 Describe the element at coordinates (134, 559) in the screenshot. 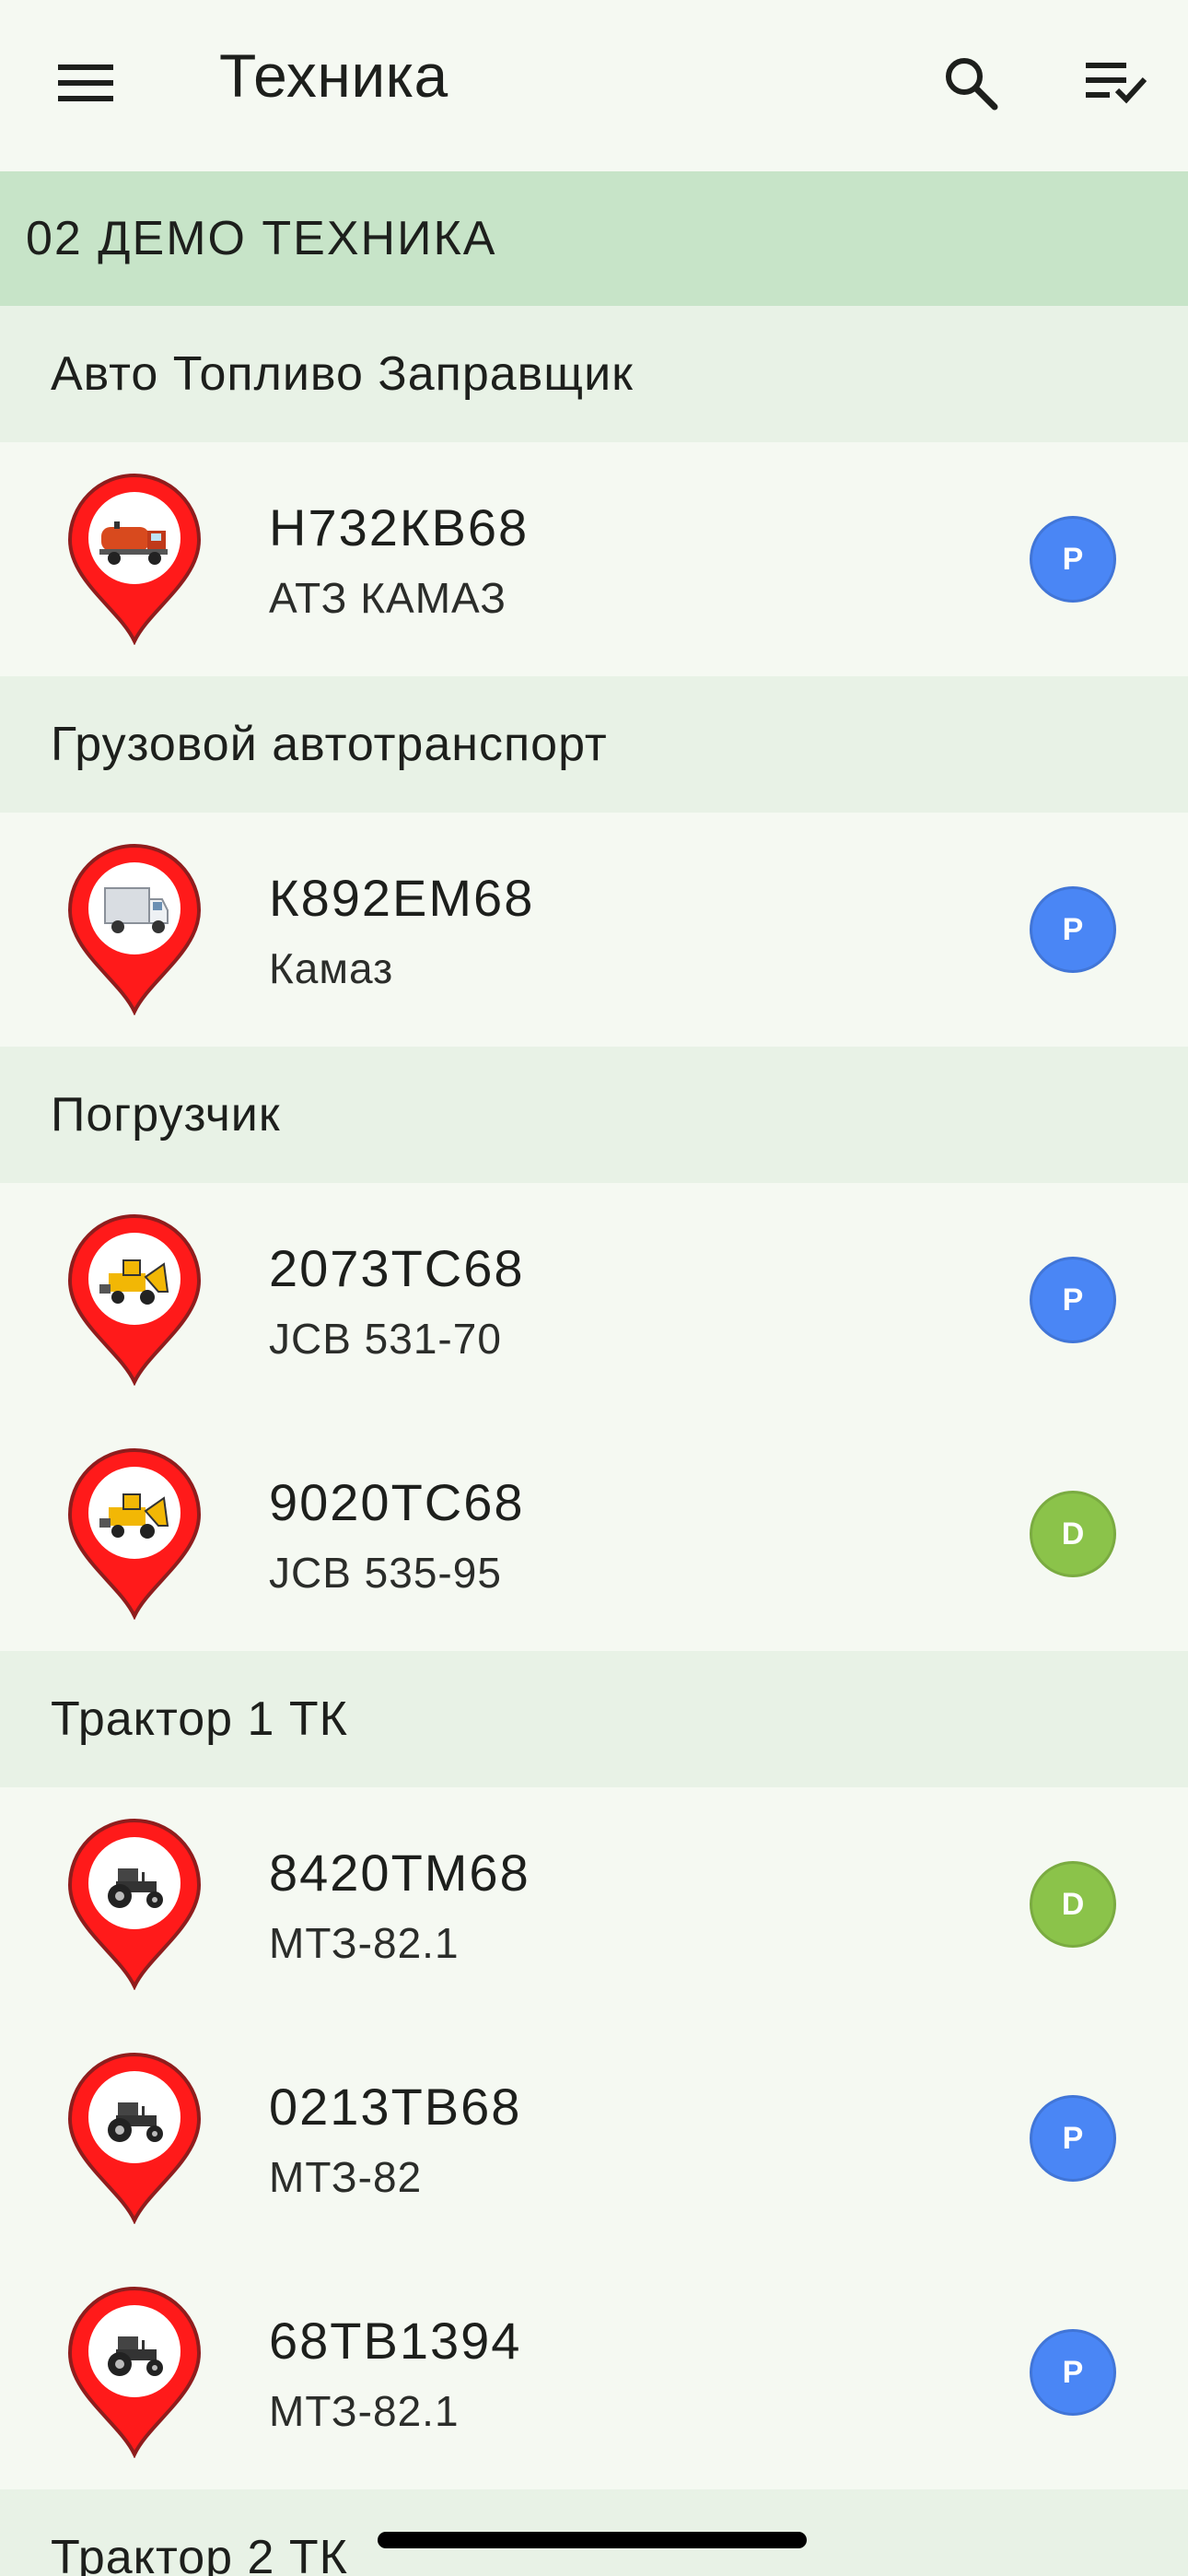

I see `map-pin-fuel-truck-icon` at that location.